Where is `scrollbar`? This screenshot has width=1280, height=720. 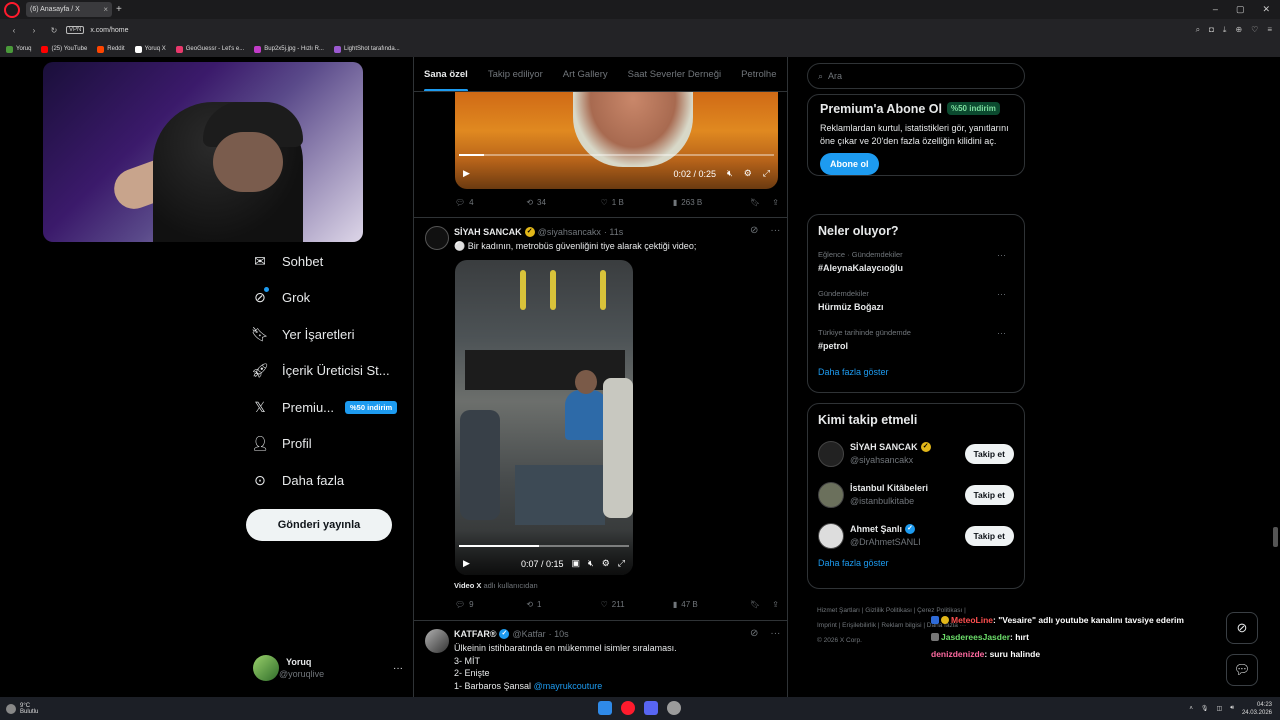
scrollbar is located at coordinates (1275, 377).